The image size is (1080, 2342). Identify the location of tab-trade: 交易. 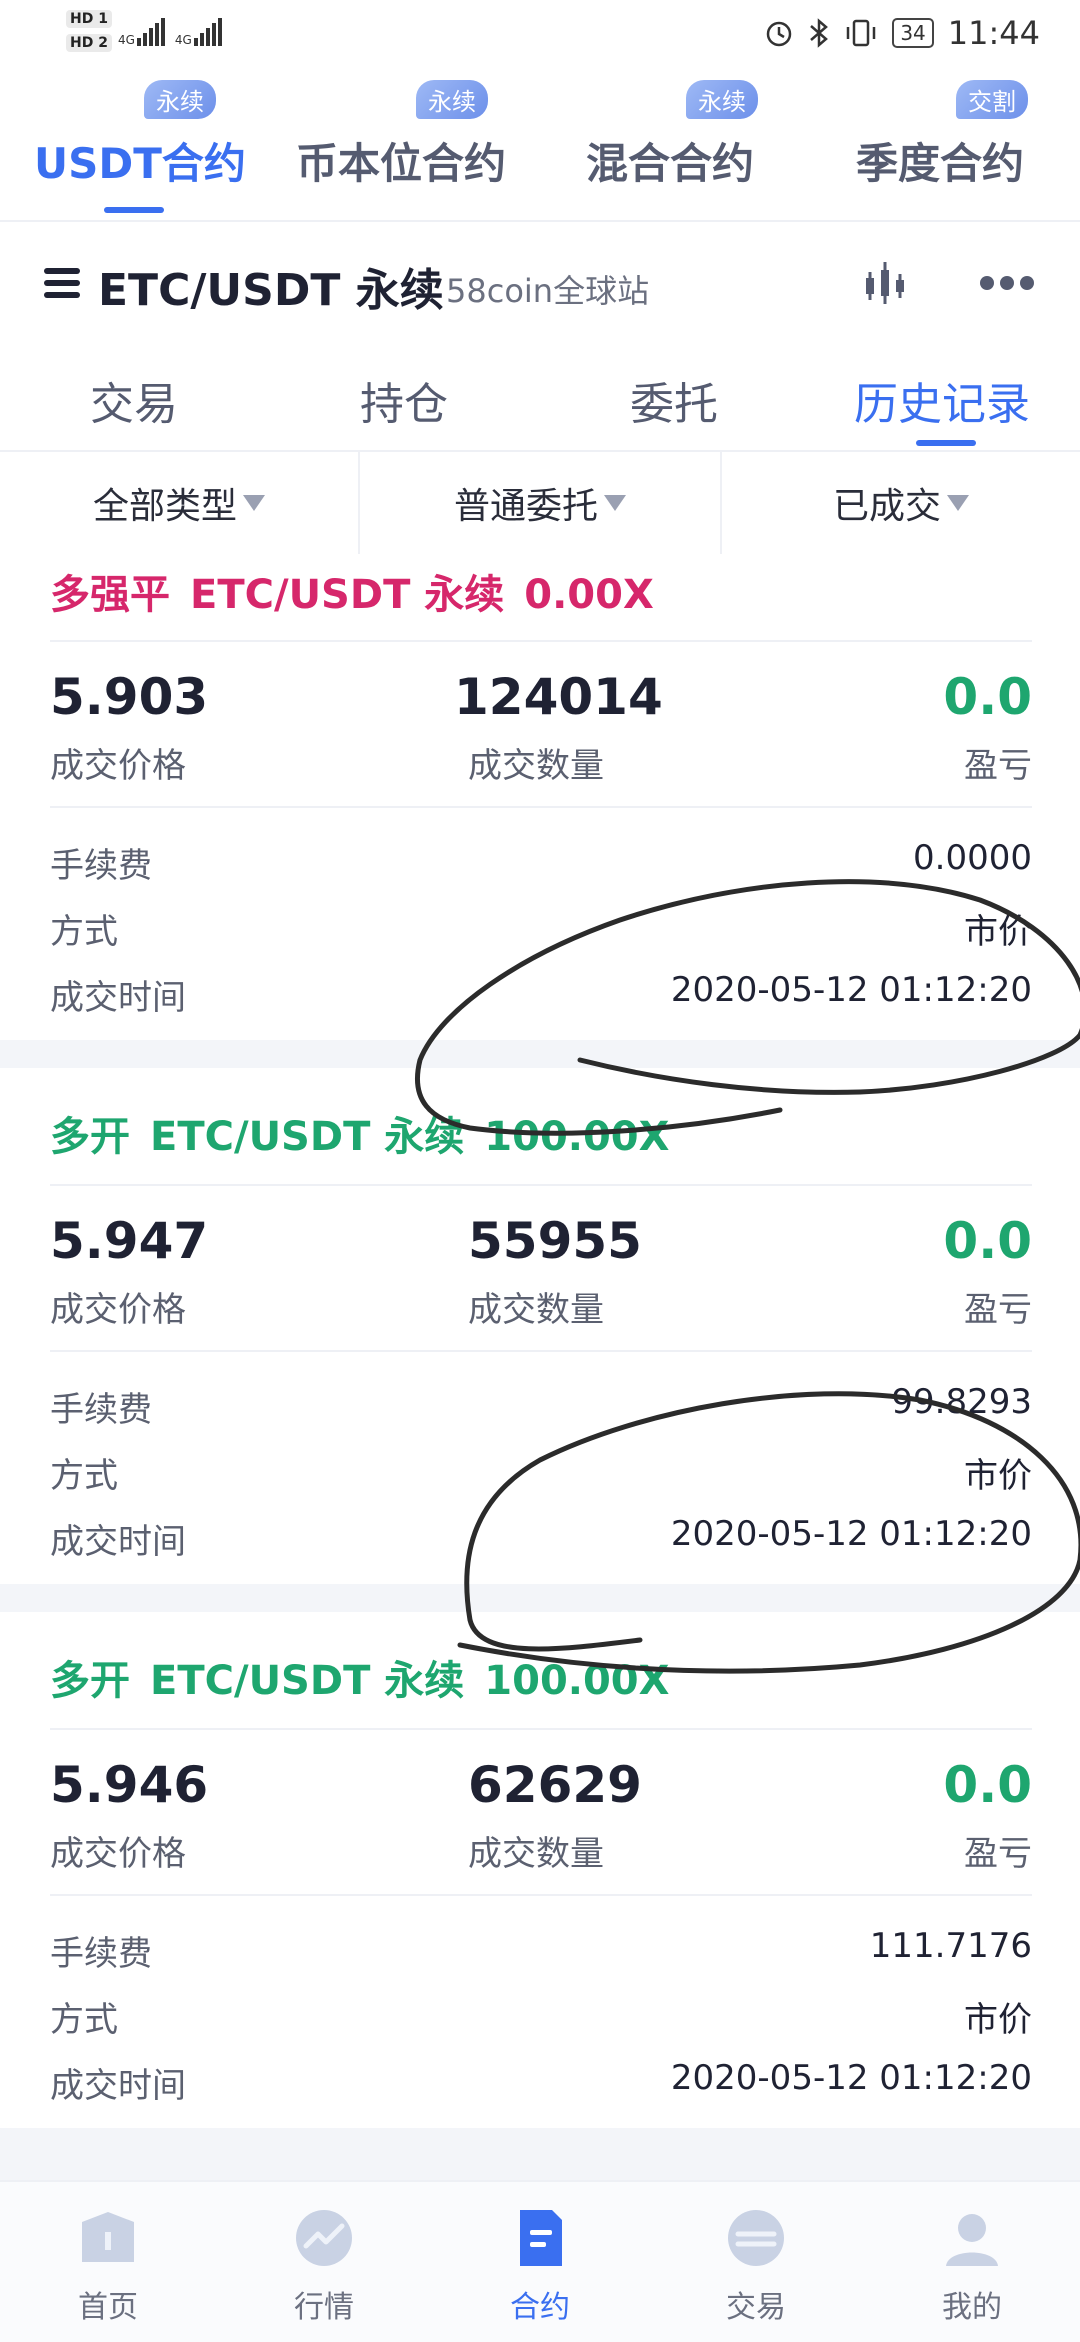
(134, 400).